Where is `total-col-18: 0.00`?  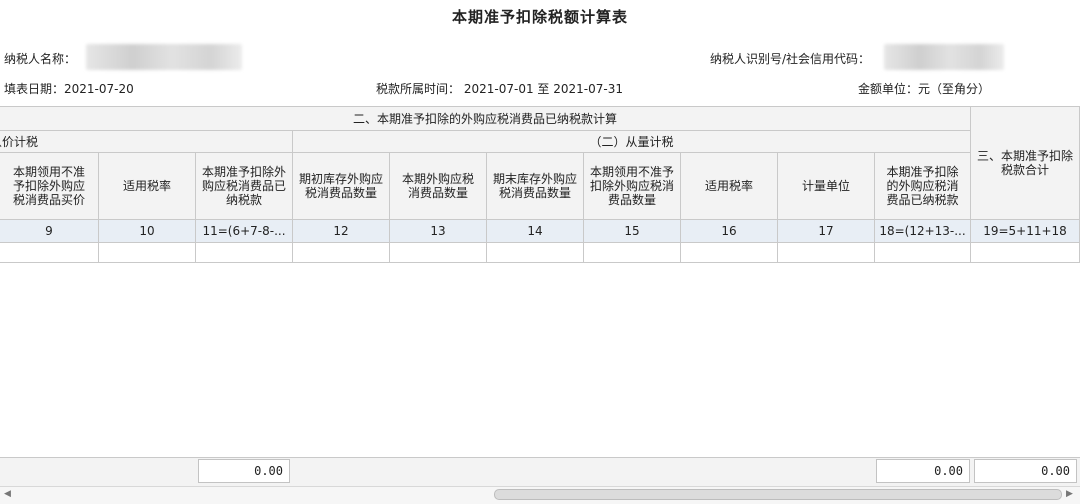 total-col-18: 0.00 is located at coordinates (923, 471).